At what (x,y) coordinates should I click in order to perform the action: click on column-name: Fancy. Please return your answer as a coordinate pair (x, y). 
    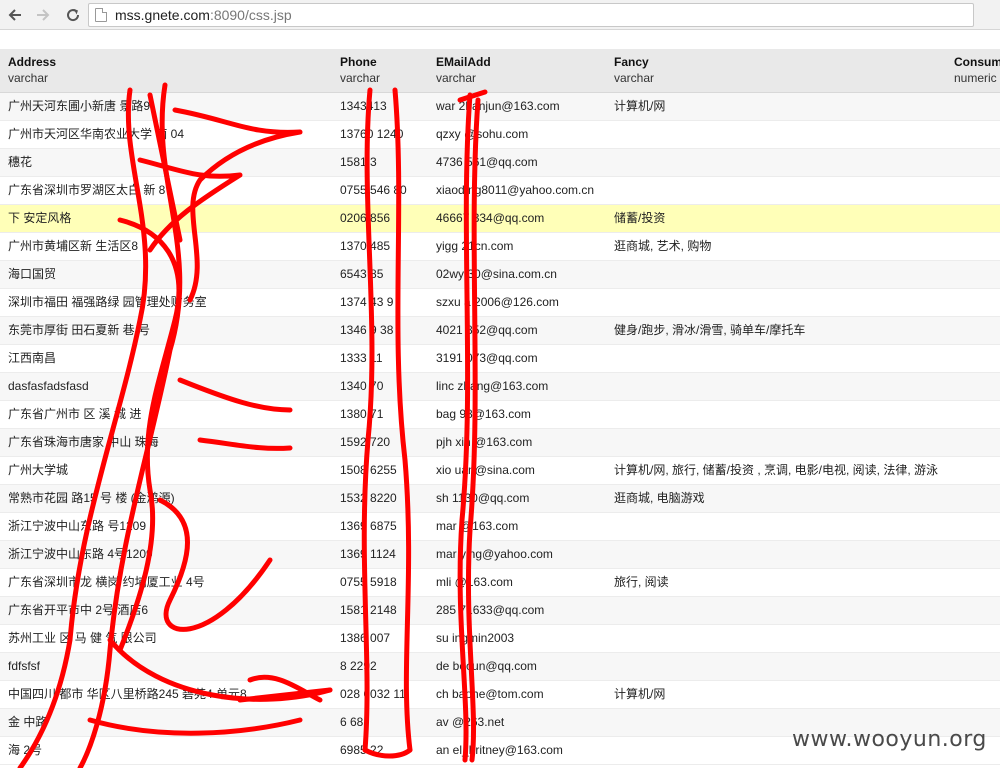
    Looking at the image, I should click on (631, 62).